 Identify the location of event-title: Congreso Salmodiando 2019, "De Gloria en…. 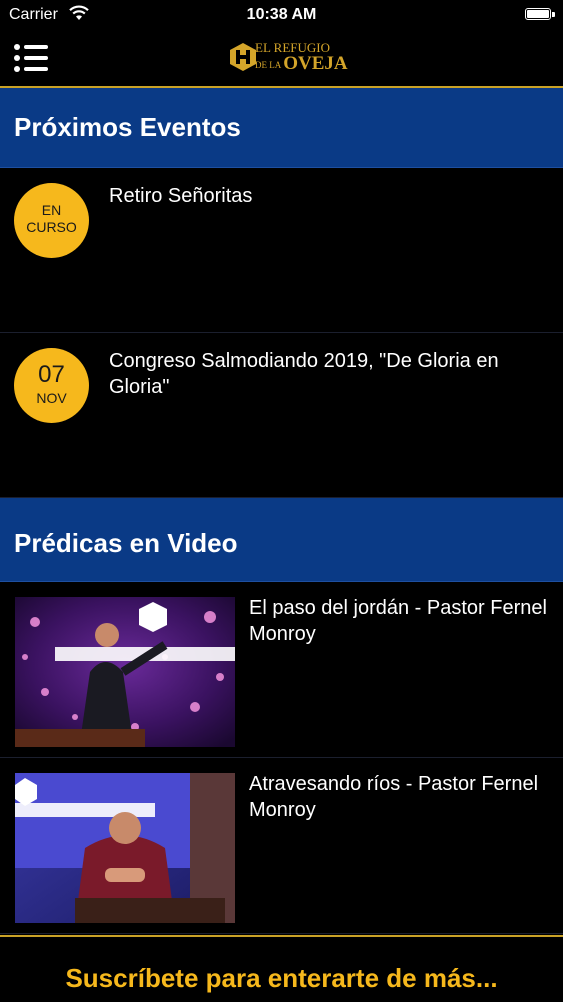
(304, 374).